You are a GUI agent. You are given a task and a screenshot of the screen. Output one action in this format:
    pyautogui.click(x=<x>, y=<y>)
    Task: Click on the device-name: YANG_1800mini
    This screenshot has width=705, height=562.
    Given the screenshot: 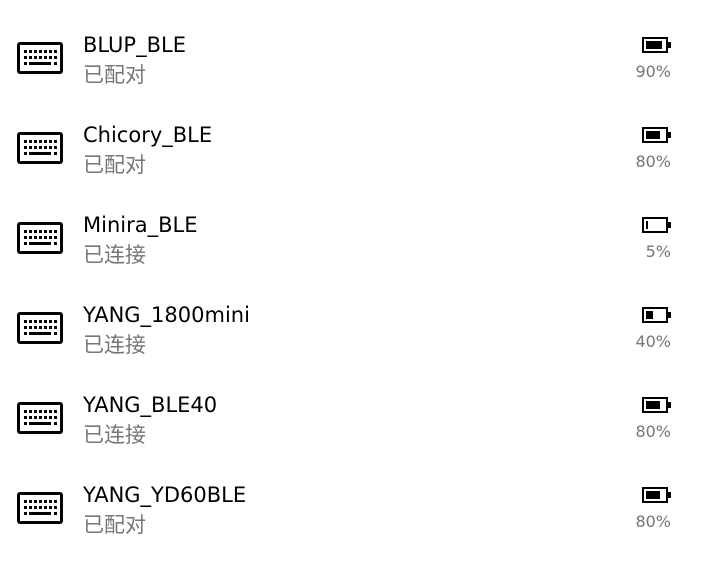 What is the action you would take?
    pyautogui.click(x=166, y=315)
    